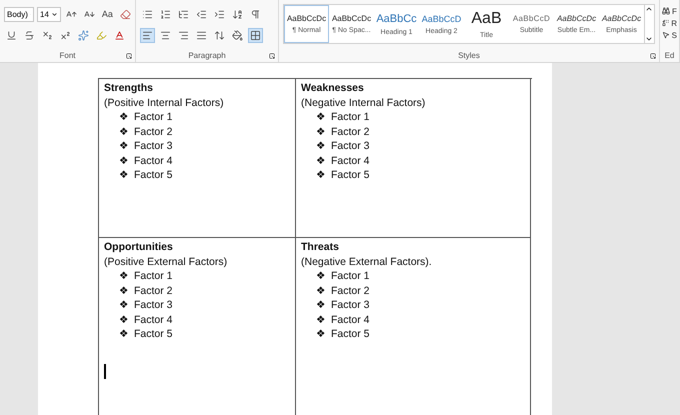 The width and height of the screenshot is (680, 415). Describe the element at coordinates (649, 39) in the screenshot. I see `scroll-down-icon` at that location.